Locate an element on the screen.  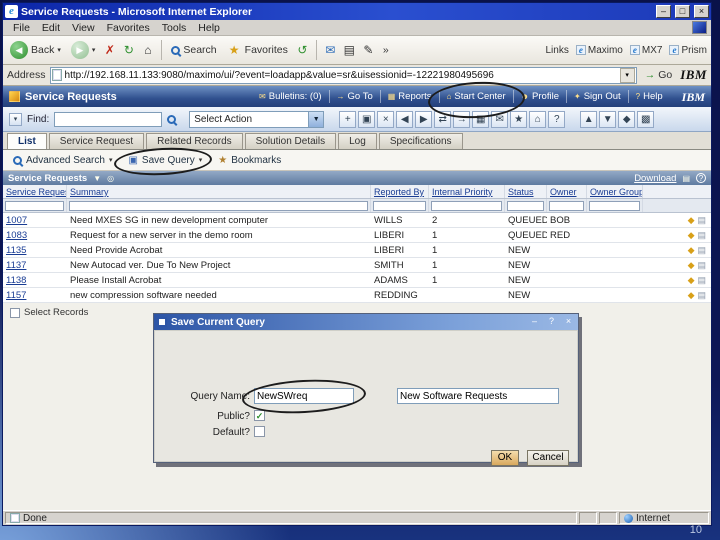
column-status: Status is located at coordinates (526, 191).